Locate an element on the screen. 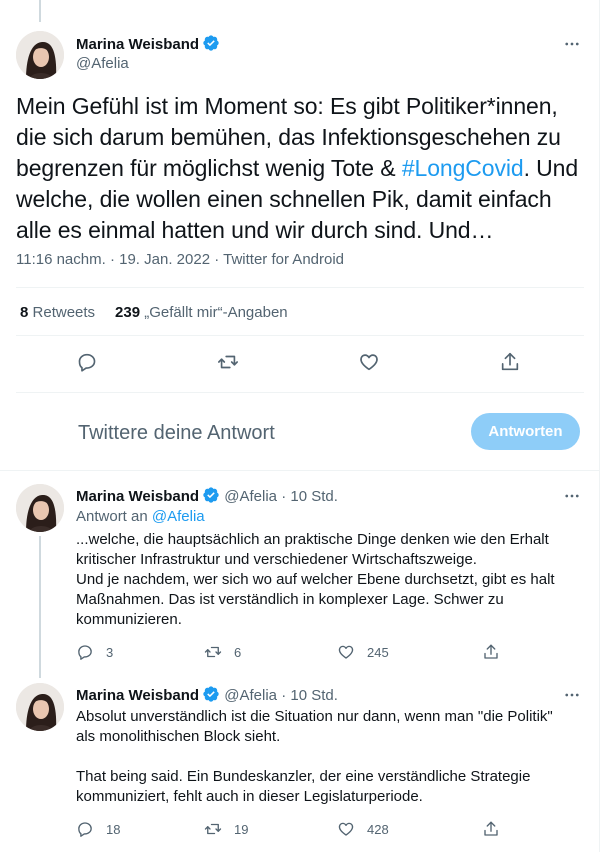 The image size is (612, 852). reply-to-prefix: Antwort an is located at coordinates (114, 516).